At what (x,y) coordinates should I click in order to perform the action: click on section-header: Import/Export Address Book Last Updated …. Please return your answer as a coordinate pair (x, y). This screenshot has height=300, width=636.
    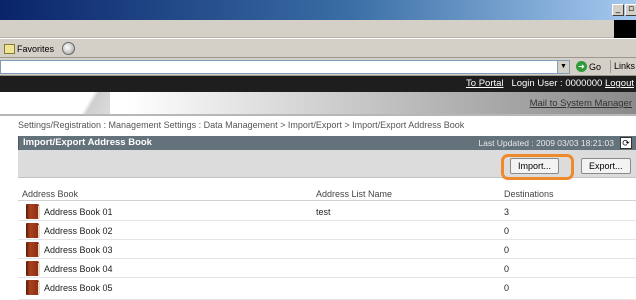
    Looking at the image, I should click on (327, 143).